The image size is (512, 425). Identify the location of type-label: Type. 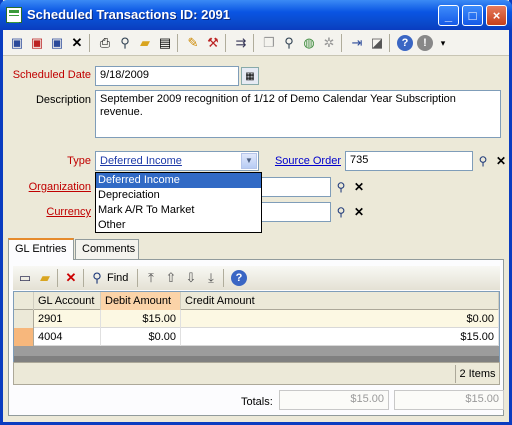
(79, 161).